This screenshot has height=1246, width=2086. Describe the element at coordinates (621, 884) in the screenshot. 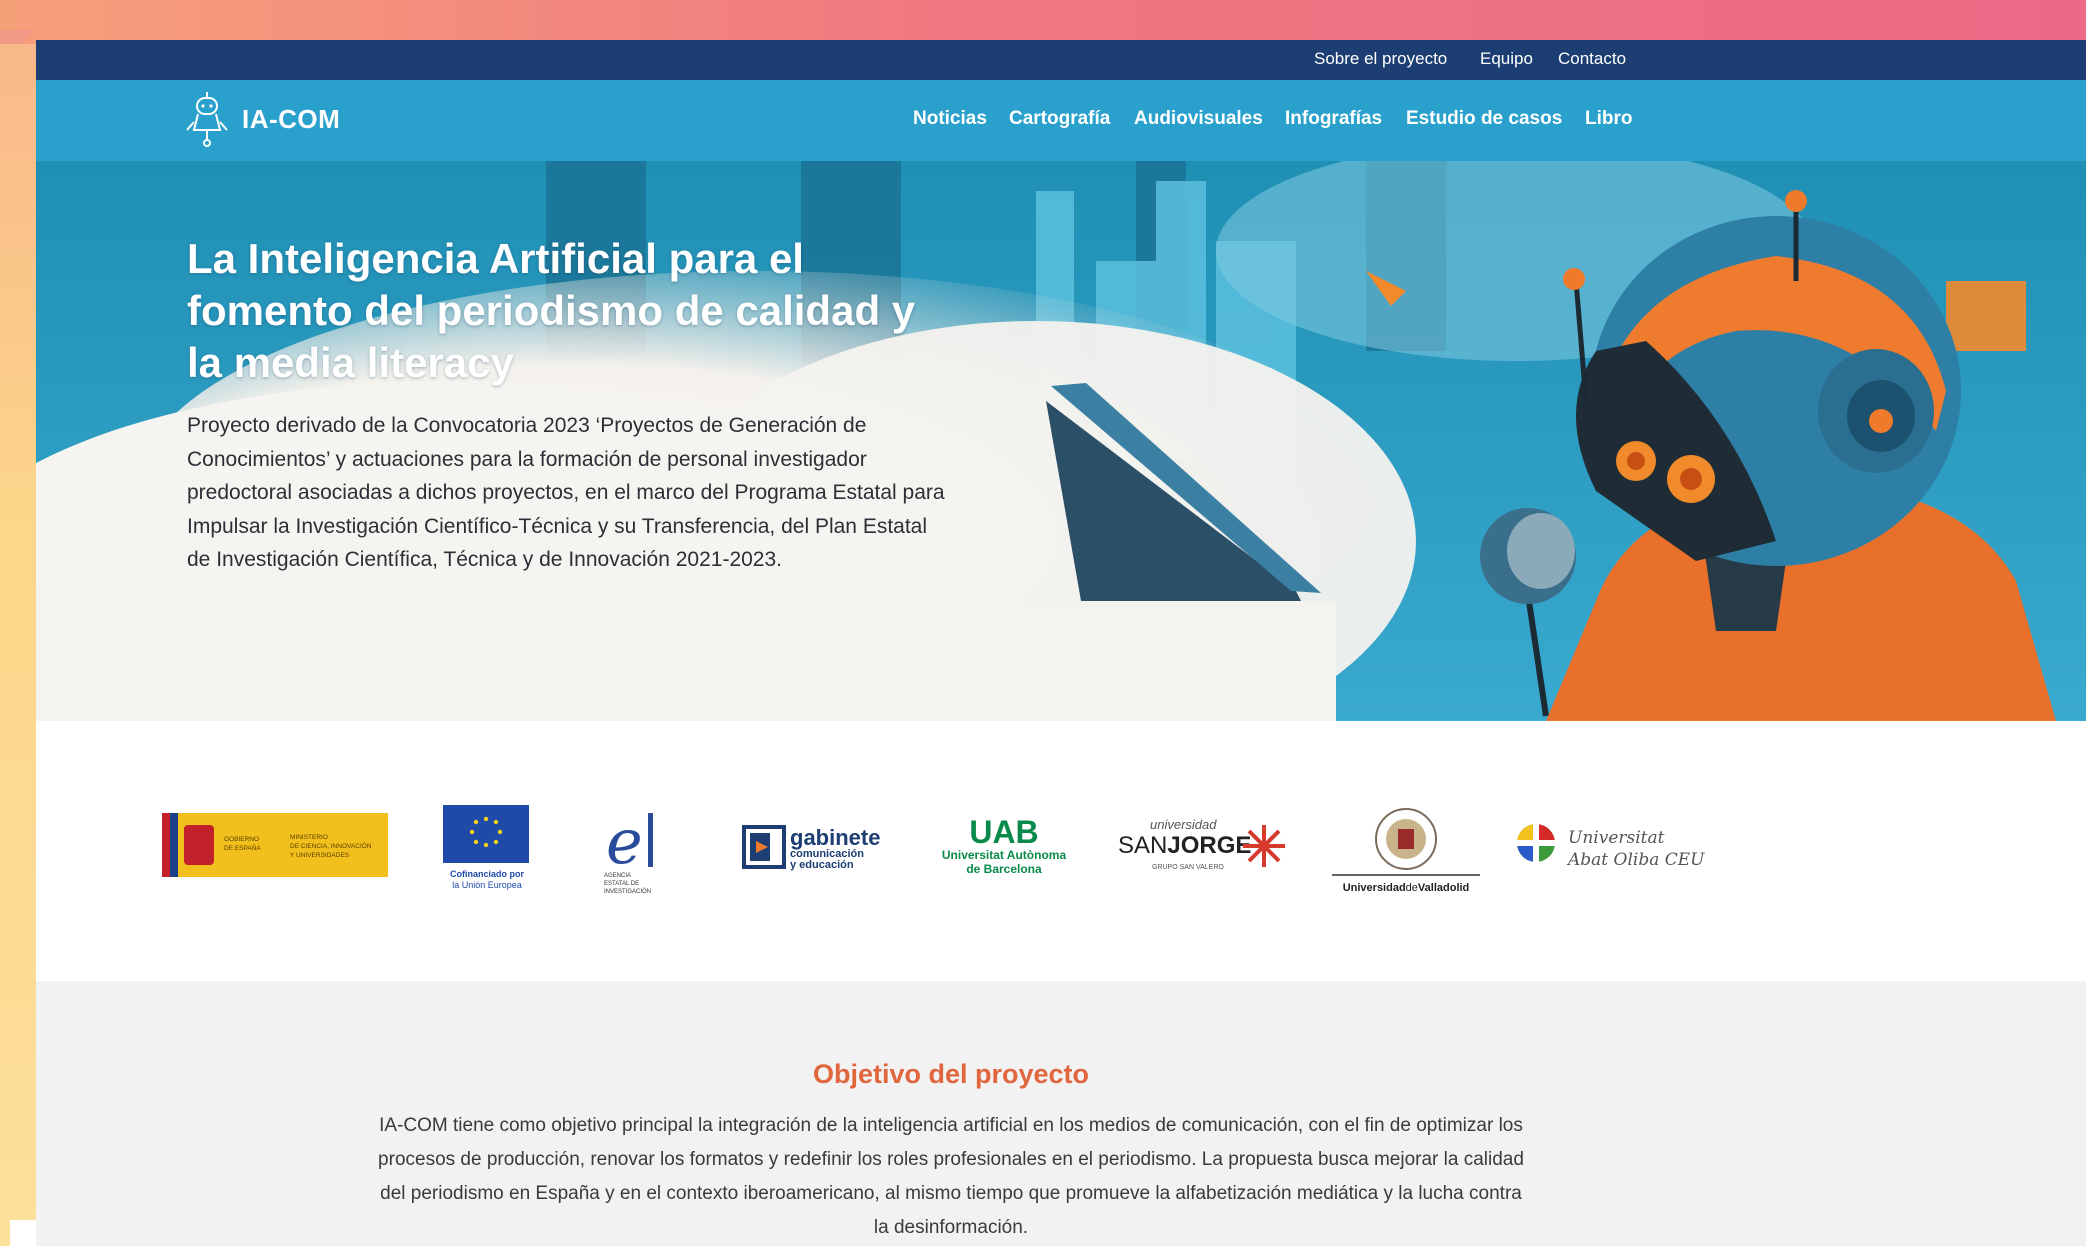

I see `svg-text: ESTATAL DE` at that location.